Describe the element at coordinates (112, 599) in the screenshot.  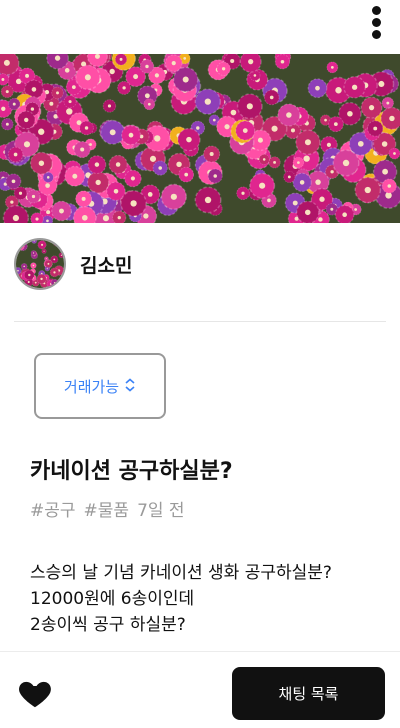
I see `body-line: 12000원에 6송이인데` at that location.